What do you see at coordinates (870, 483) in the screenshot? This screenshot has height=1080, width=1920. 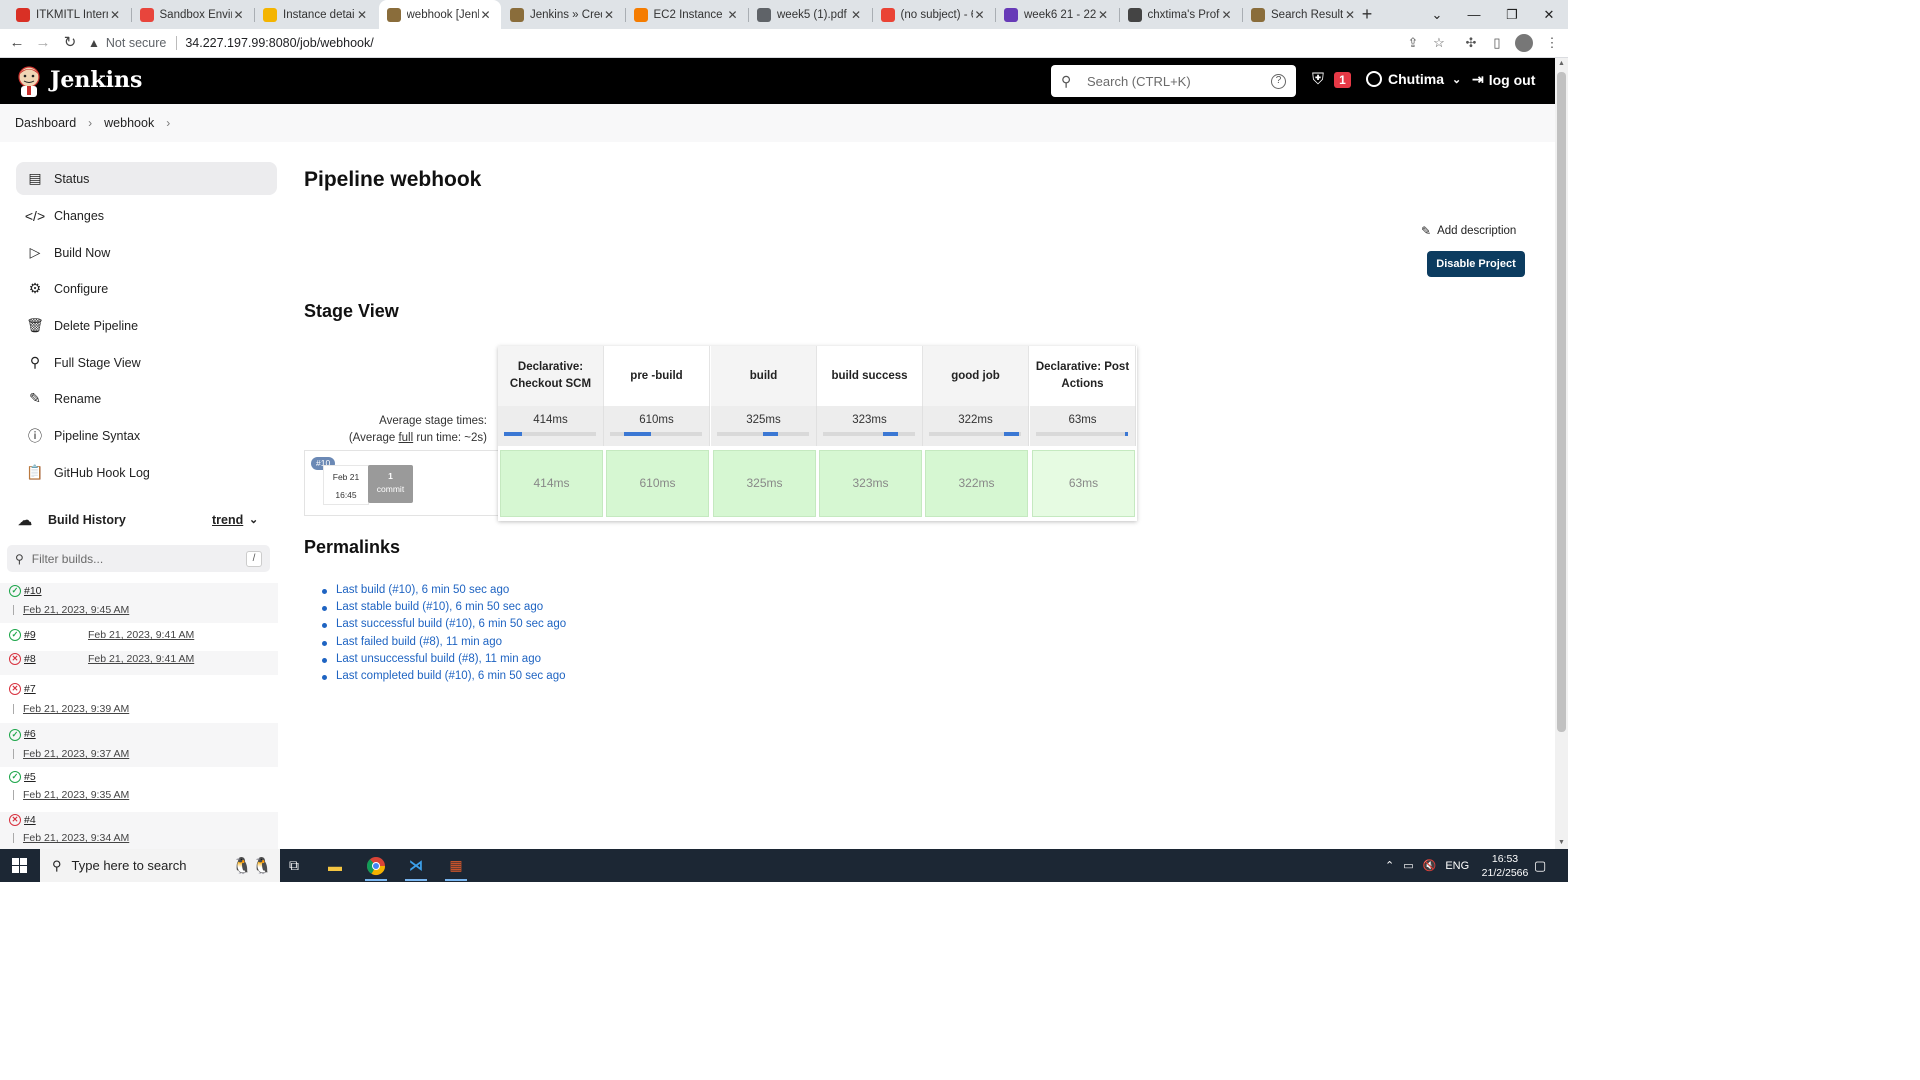 I see `stage-run-cell: 323ms` at bounding box center [870, 483].